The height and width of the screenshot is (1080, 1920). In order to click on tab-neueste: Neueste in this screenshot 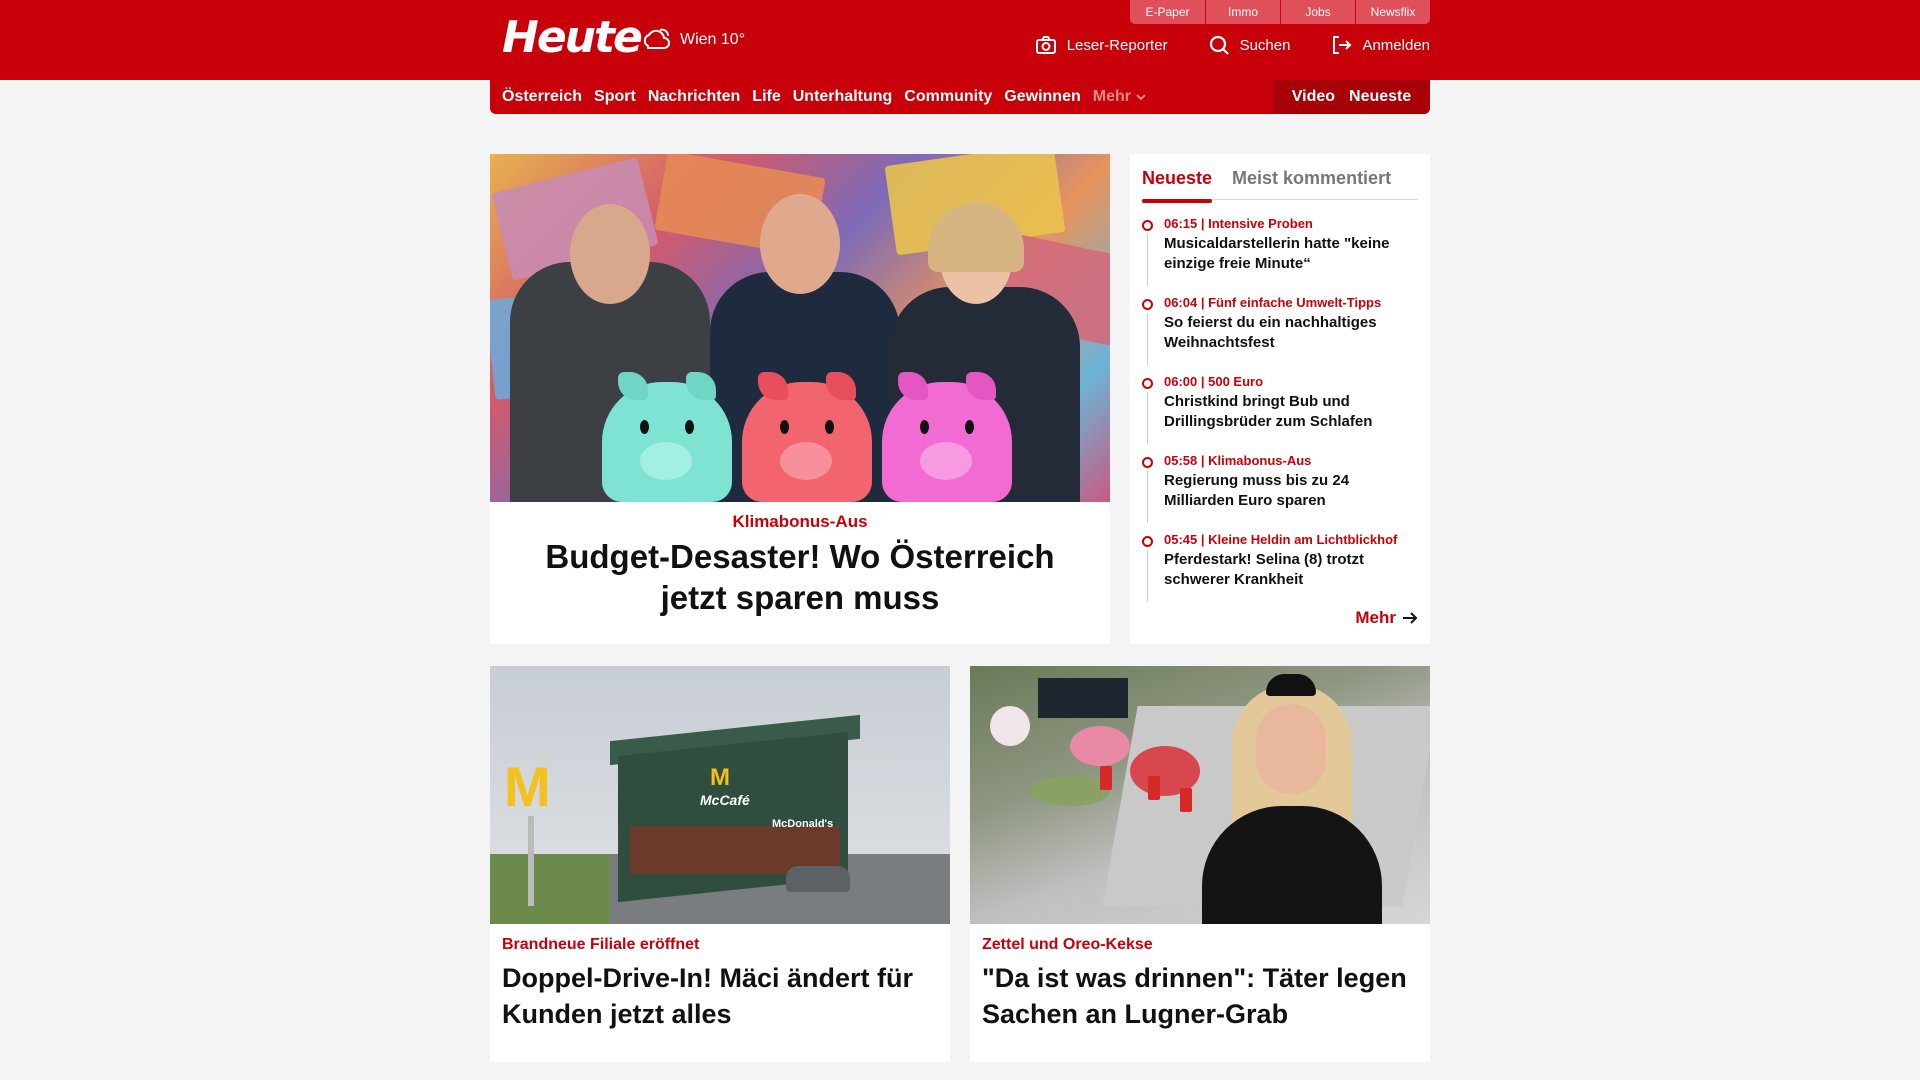, I will do `click(1177, 183)`.